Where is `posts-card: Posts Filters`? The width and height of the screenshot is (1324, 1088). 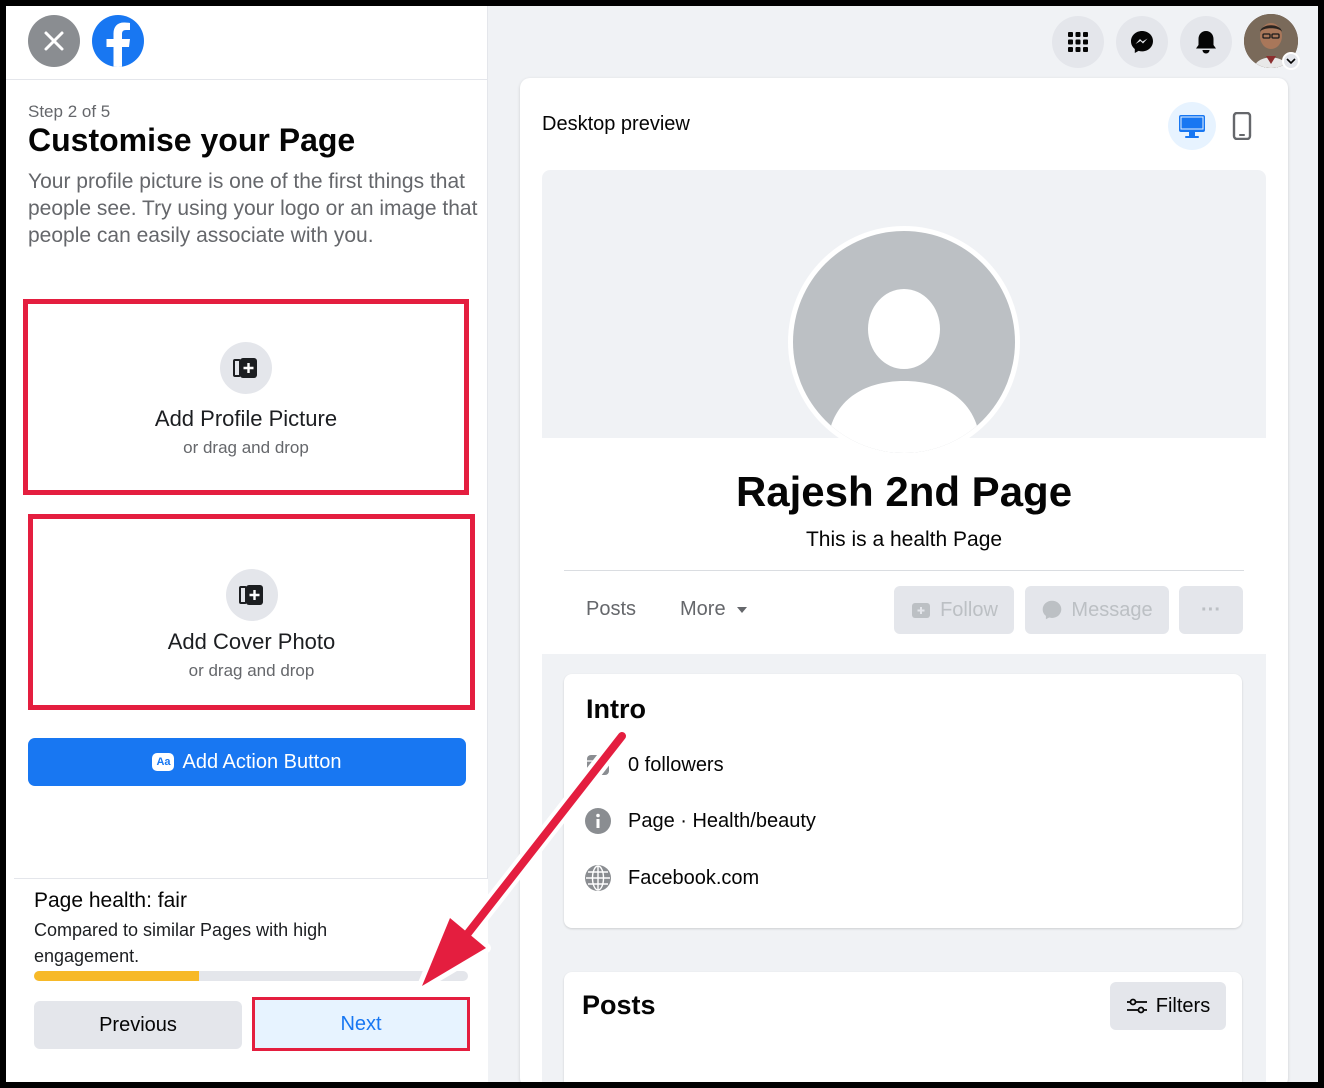 posts-card: Posts Filters is located at coordinates (903, 1027).